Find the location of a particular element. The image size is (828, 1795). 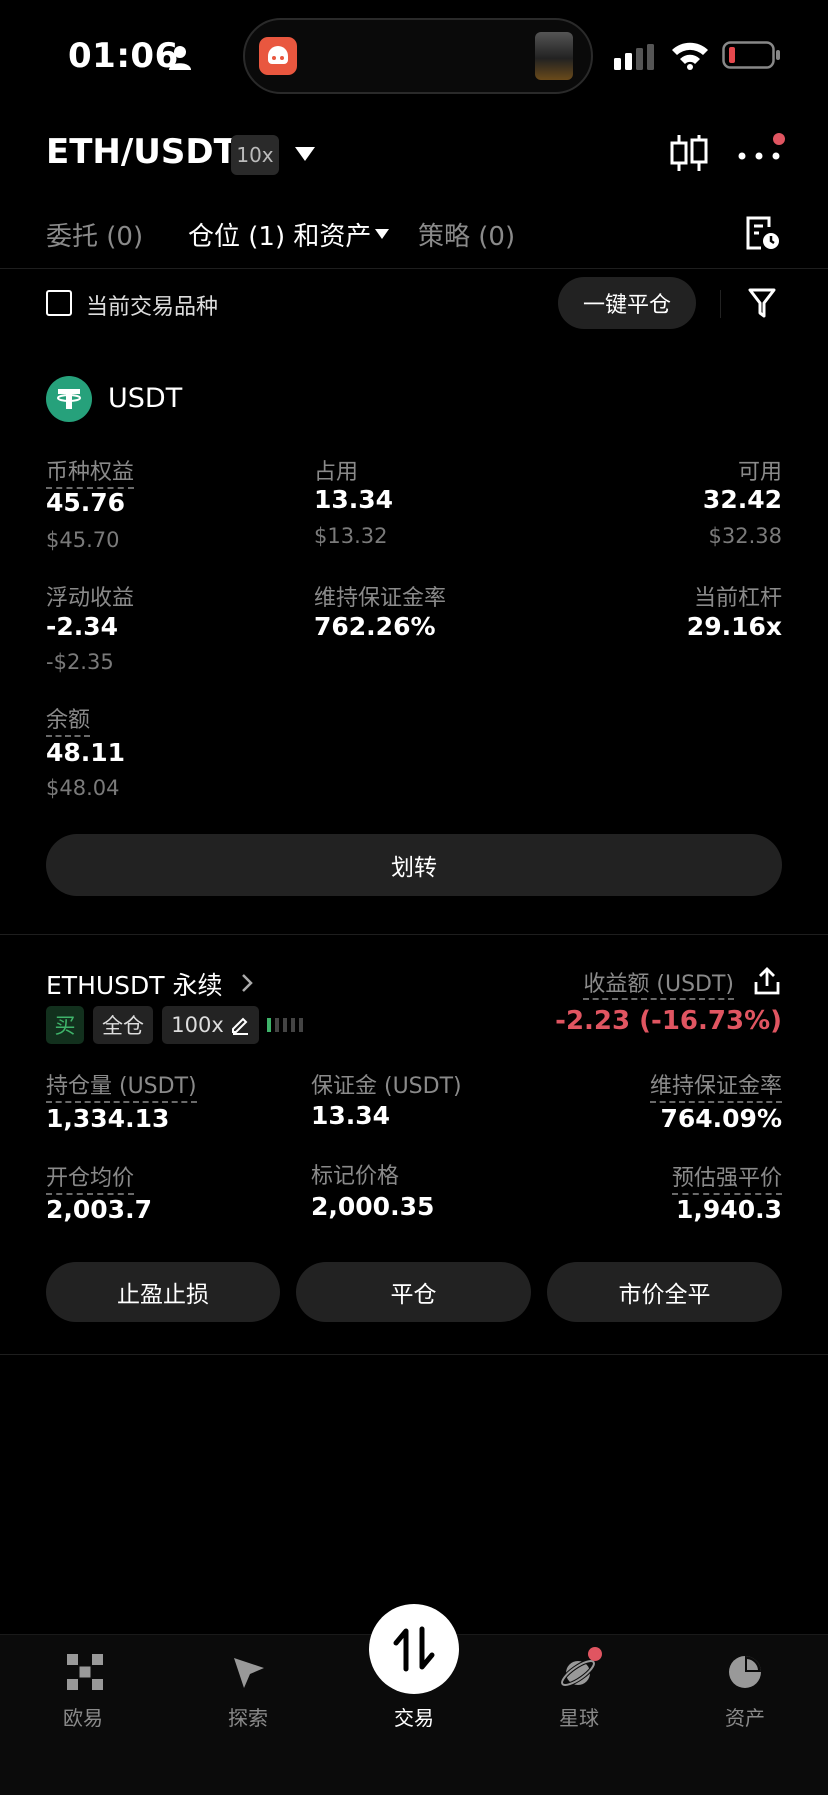

nav-label-explore: 探索 is located at coordinates (248, 1716).